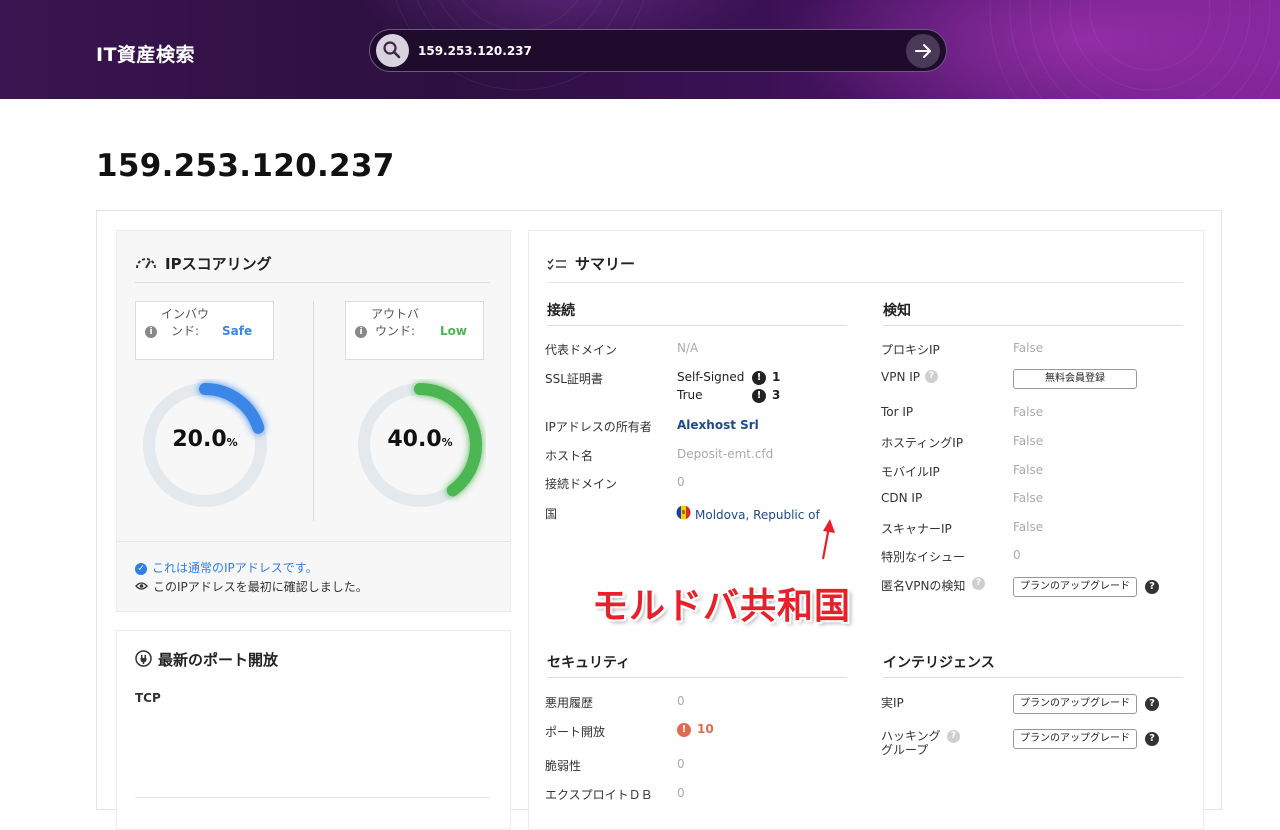  Describe the element at coordinates (757, 515) in the screenshot. I see `country-value: Moldova, Republic of` at that location.